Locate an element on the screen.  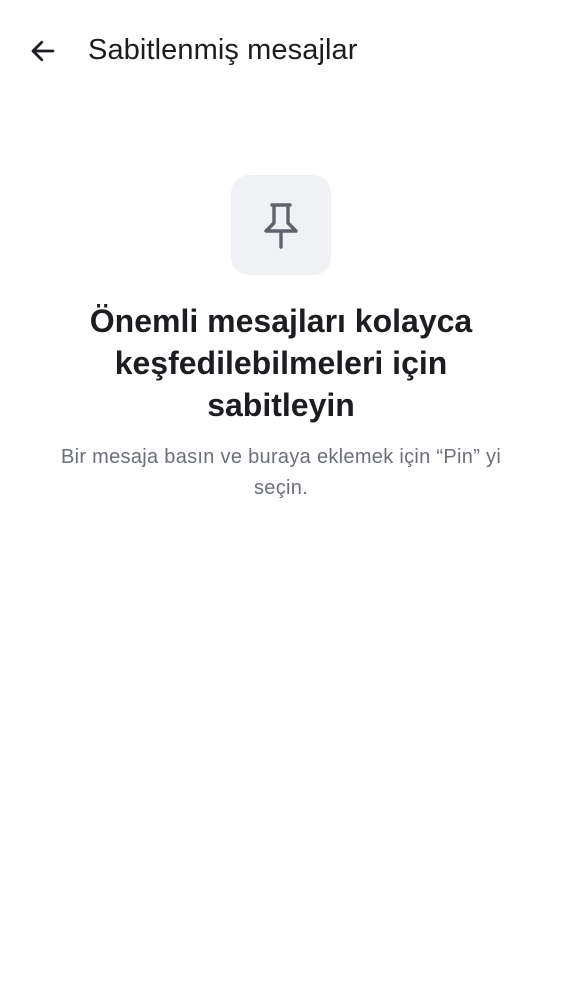
pin-icon is located at coordinates (281, 226).